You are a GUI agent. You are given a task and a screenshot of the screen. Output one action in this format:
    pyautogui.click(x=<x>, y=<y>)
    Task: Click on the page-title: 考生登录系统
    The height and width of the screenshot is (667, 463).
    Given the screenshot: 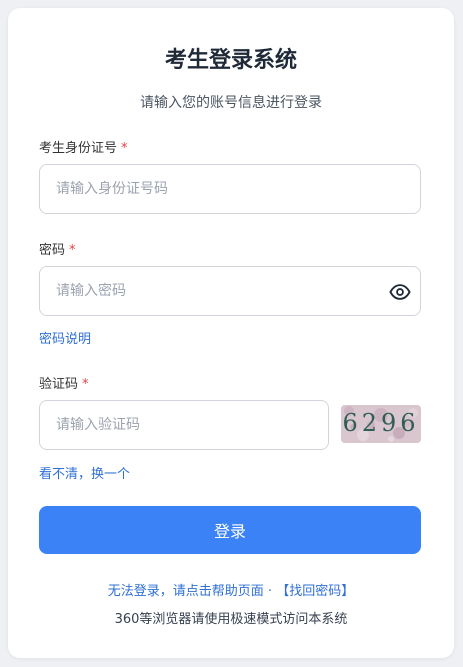 What is the action you would take?
    pyautogui.click(x=230, y=60)
    